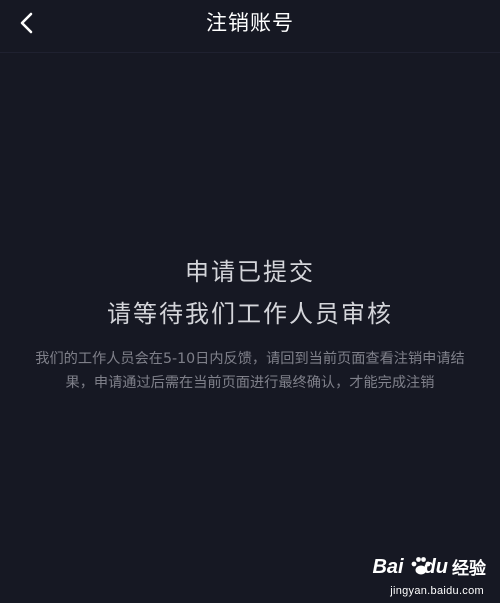 This screenshot has height=603, width=500. What do you see at coordinates (437, 591) in the screenshot?
I see `watermark-url: jingyan.baidu.com` at bounding box center [437, 591].